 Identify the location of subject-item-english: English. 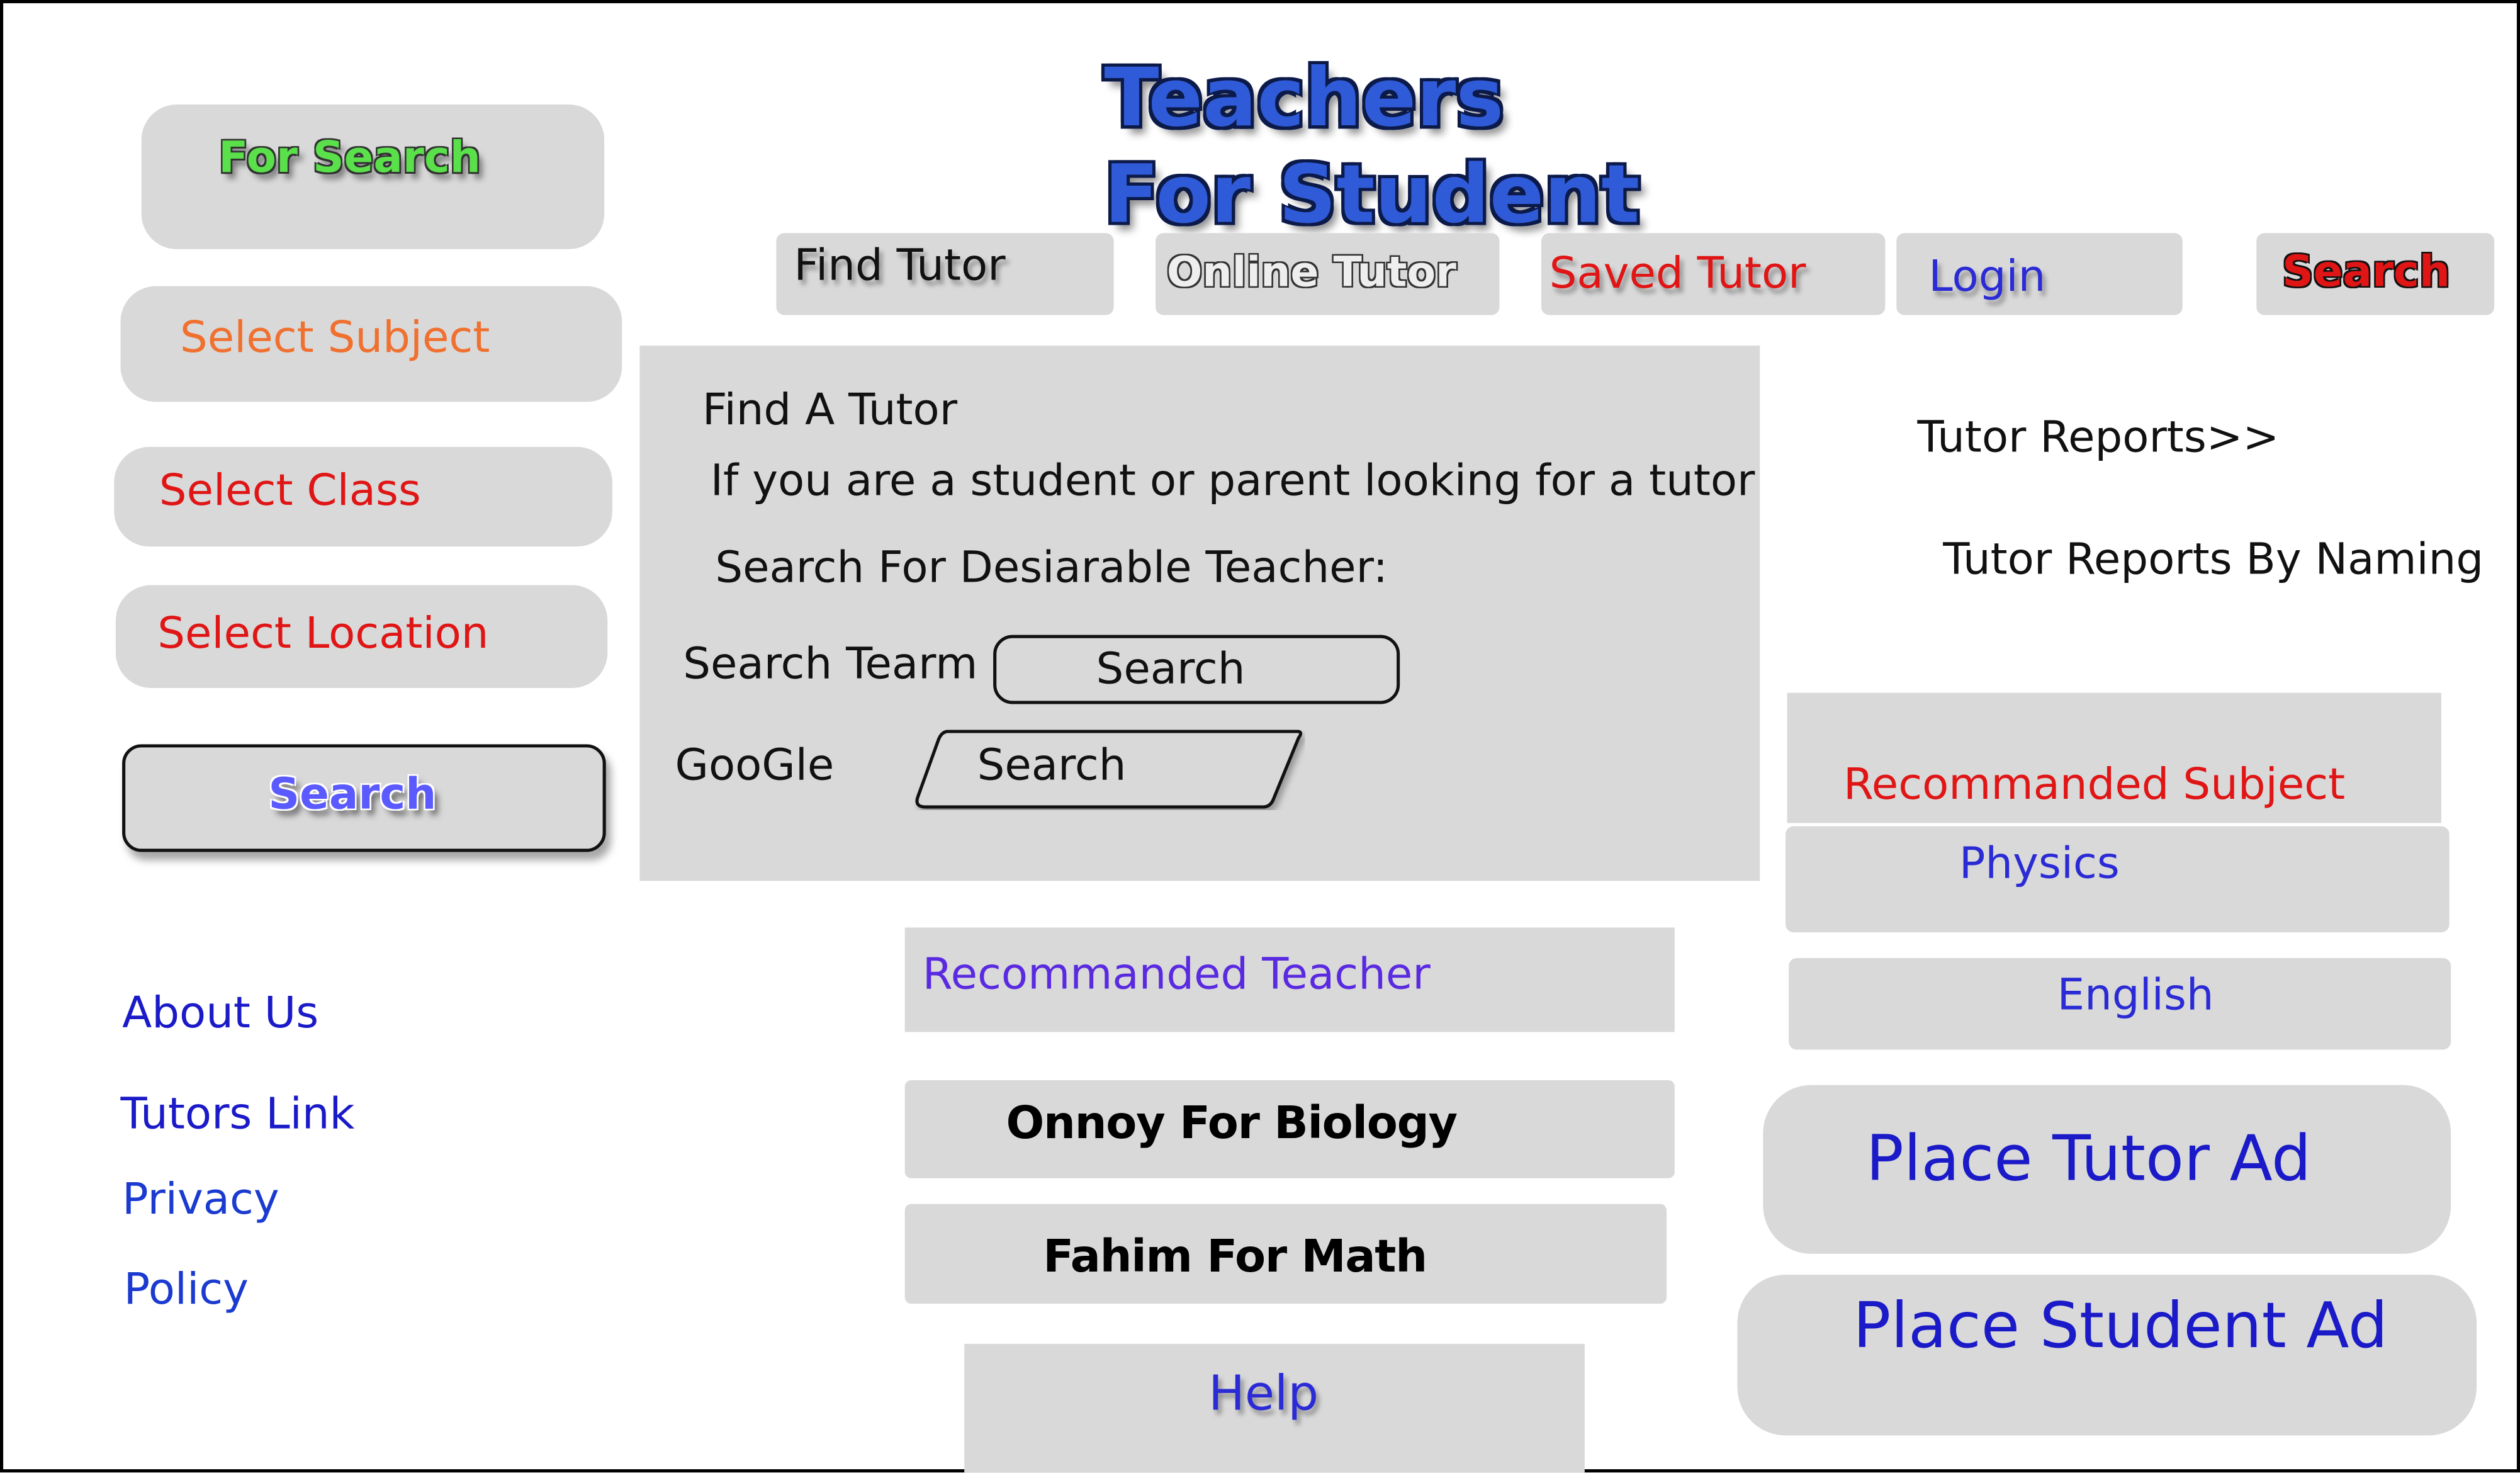
(2120, 1003).